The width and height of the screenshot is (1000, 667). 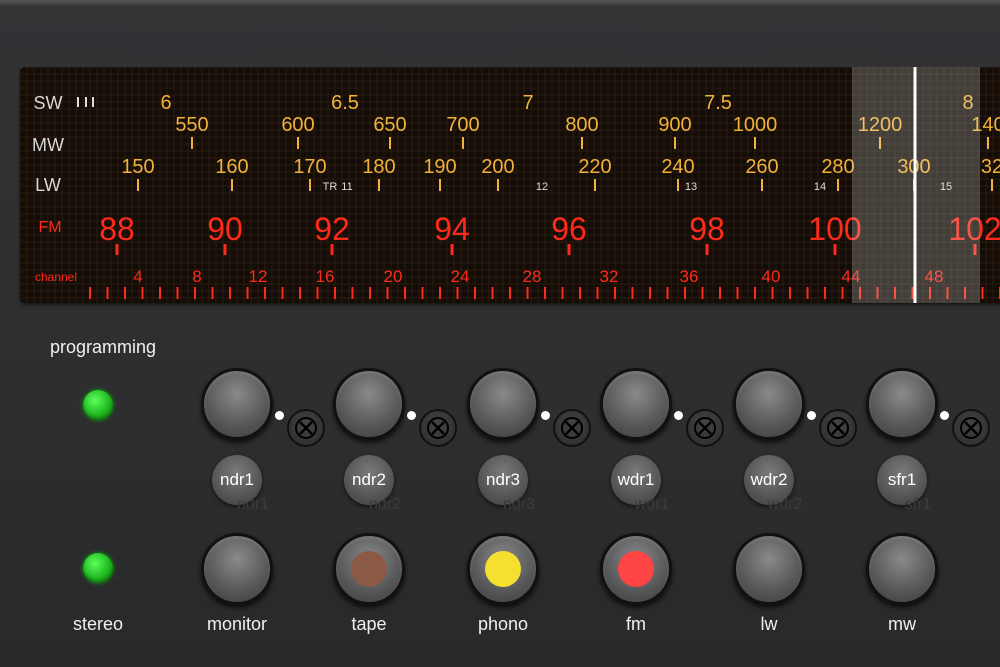 What do you see at coordinates (785, 504) in the screenshot?
I see `preset-shadow-label: wdr2` at bounding box center [785, 504].